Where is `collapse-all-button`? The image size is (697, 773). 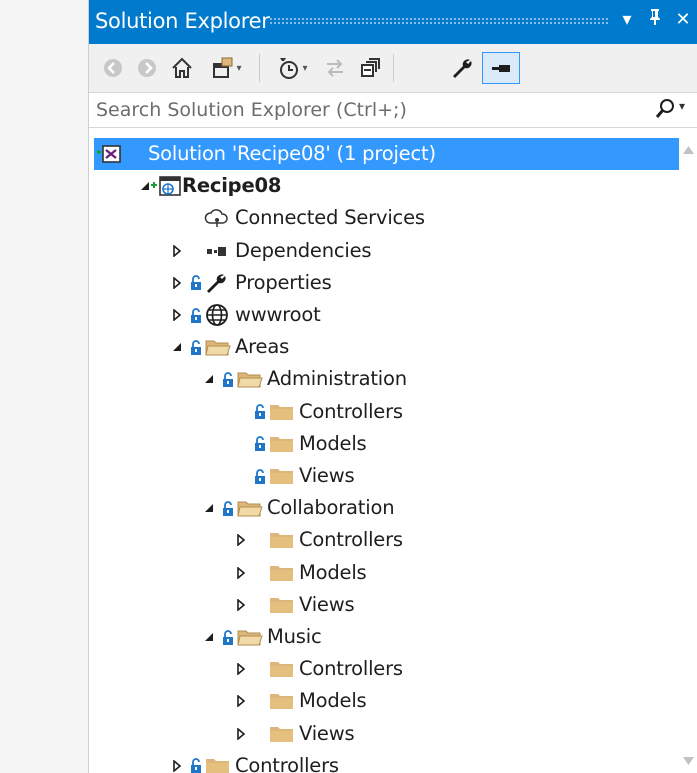 collapse-all-button is located at coordinates (370, 68).